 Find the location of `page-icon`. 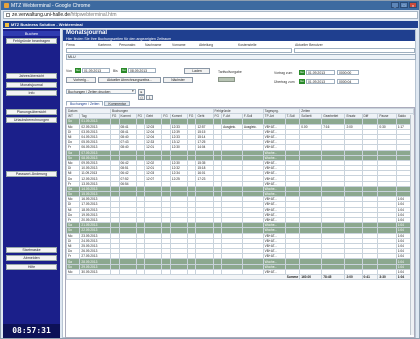

page-icon is located at coordinates (8, 15).